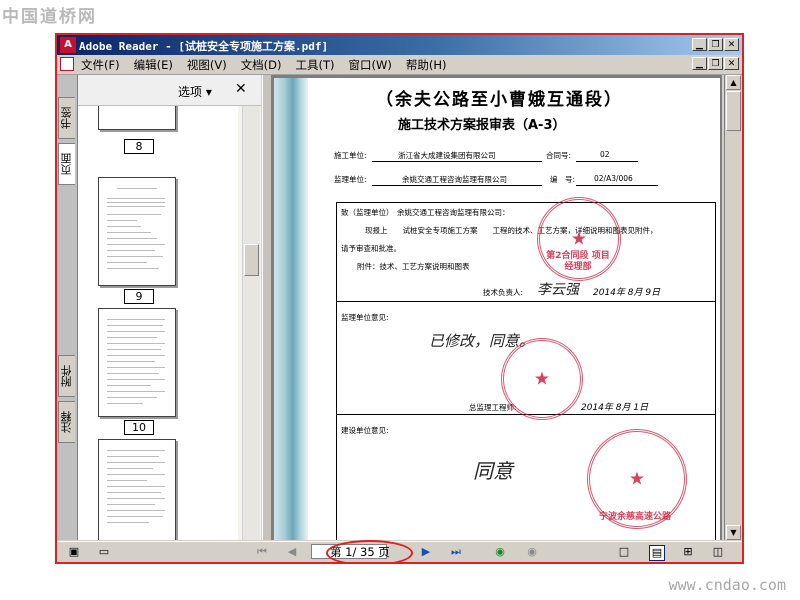 This screenshot has width=800, height=600. I want to click on highlight-oval, so click(369, 551).